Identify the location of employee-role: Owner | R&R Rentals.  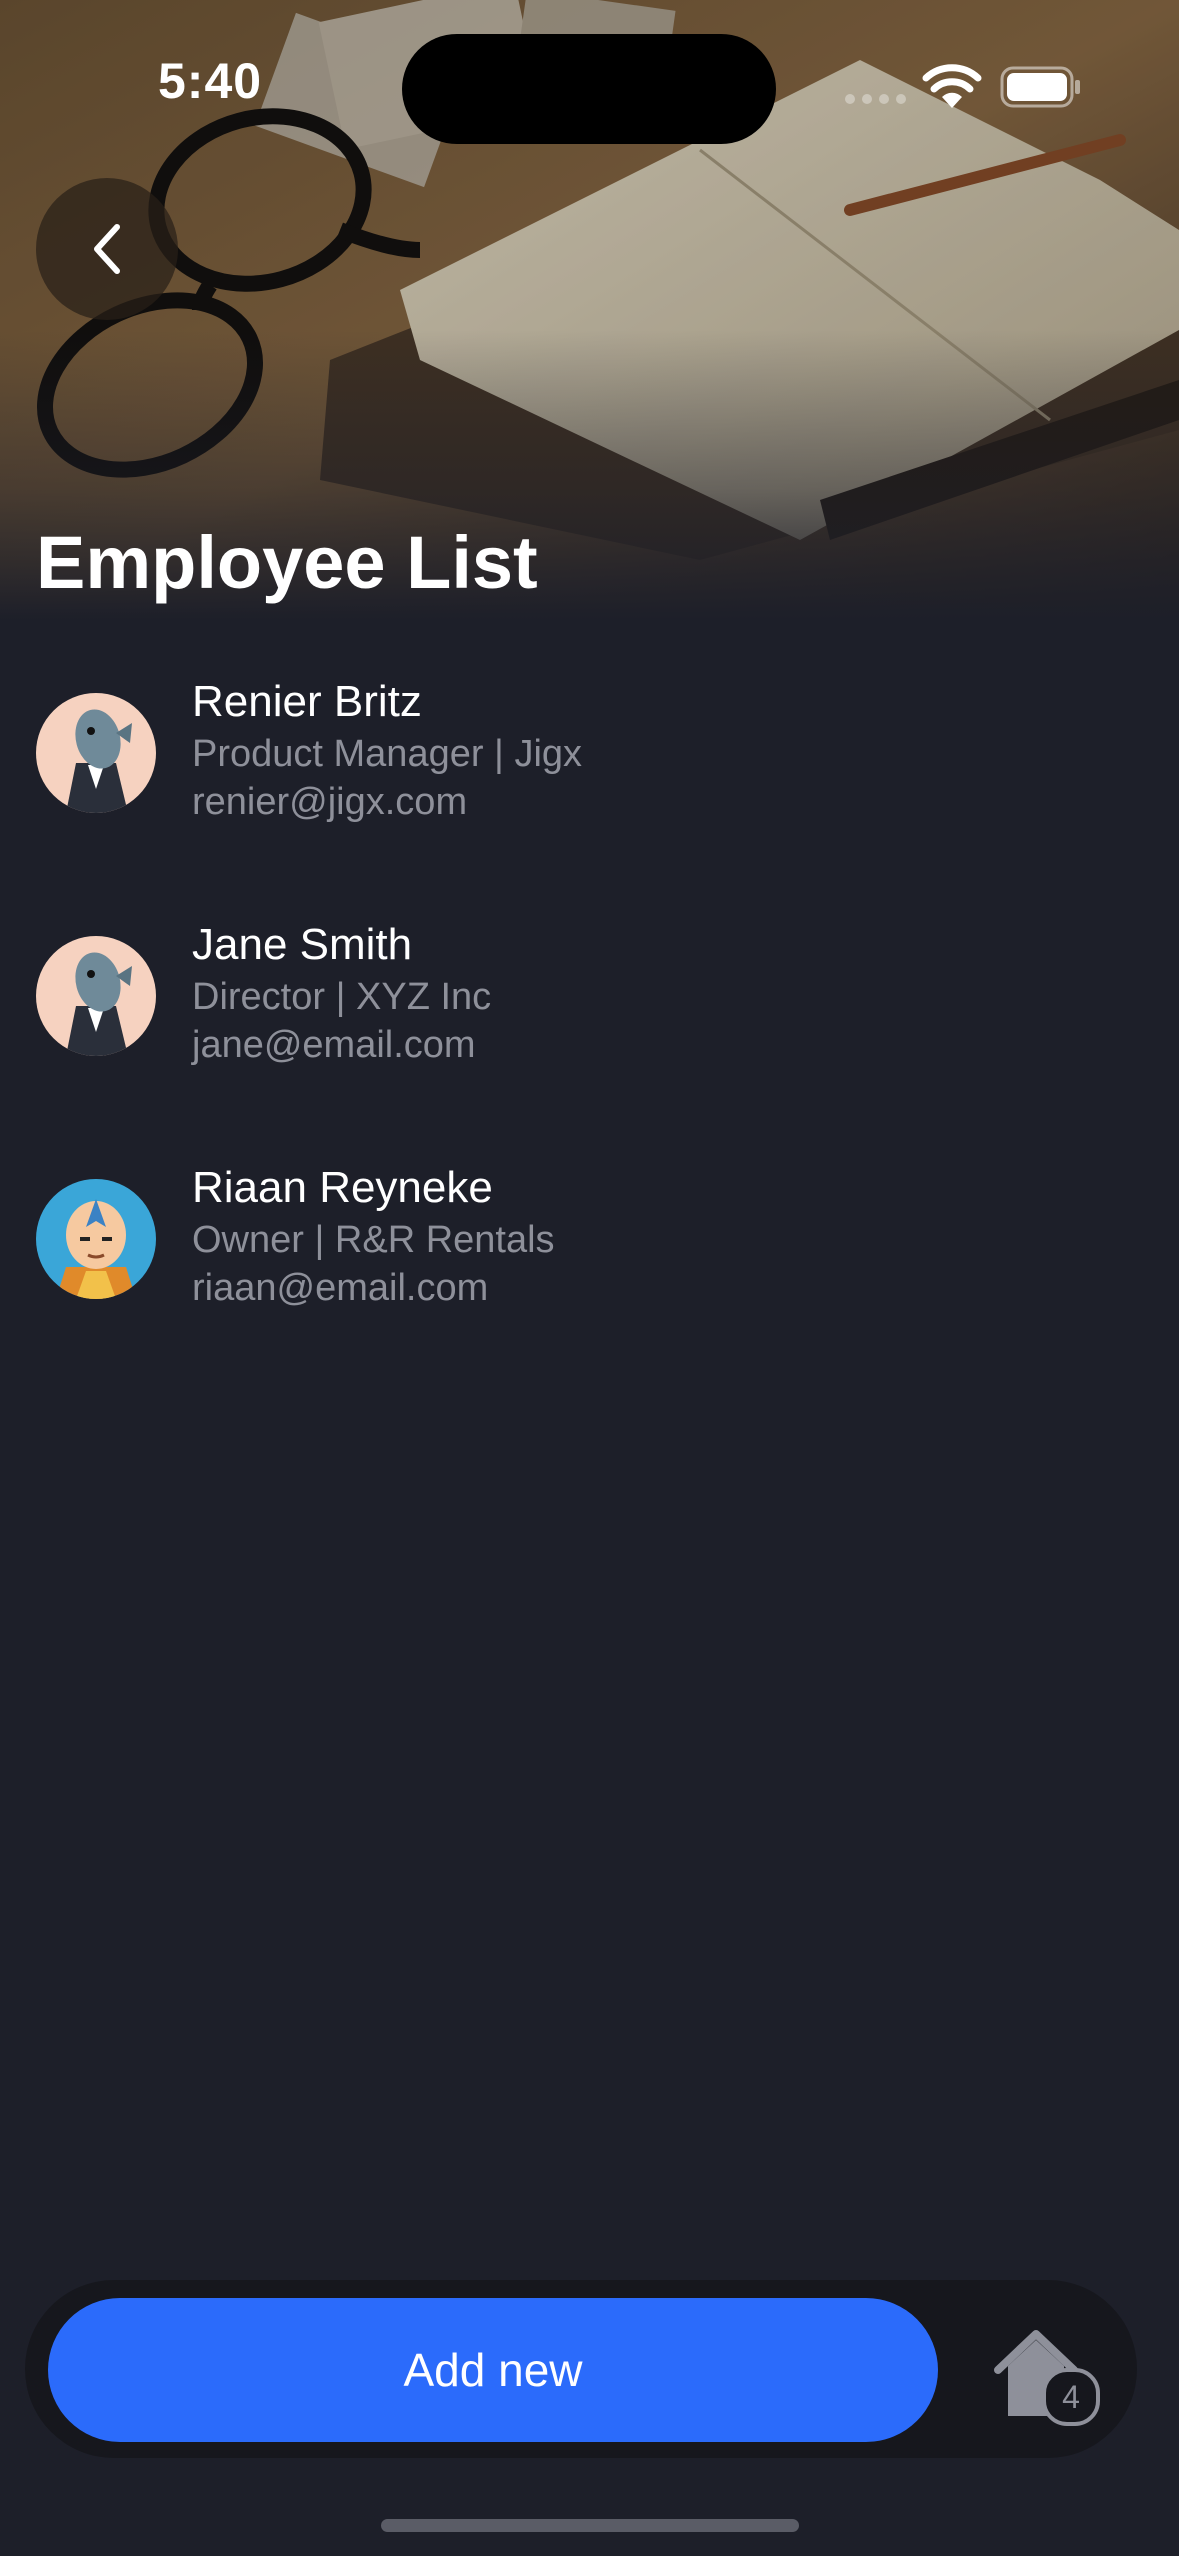
(373, 1240).